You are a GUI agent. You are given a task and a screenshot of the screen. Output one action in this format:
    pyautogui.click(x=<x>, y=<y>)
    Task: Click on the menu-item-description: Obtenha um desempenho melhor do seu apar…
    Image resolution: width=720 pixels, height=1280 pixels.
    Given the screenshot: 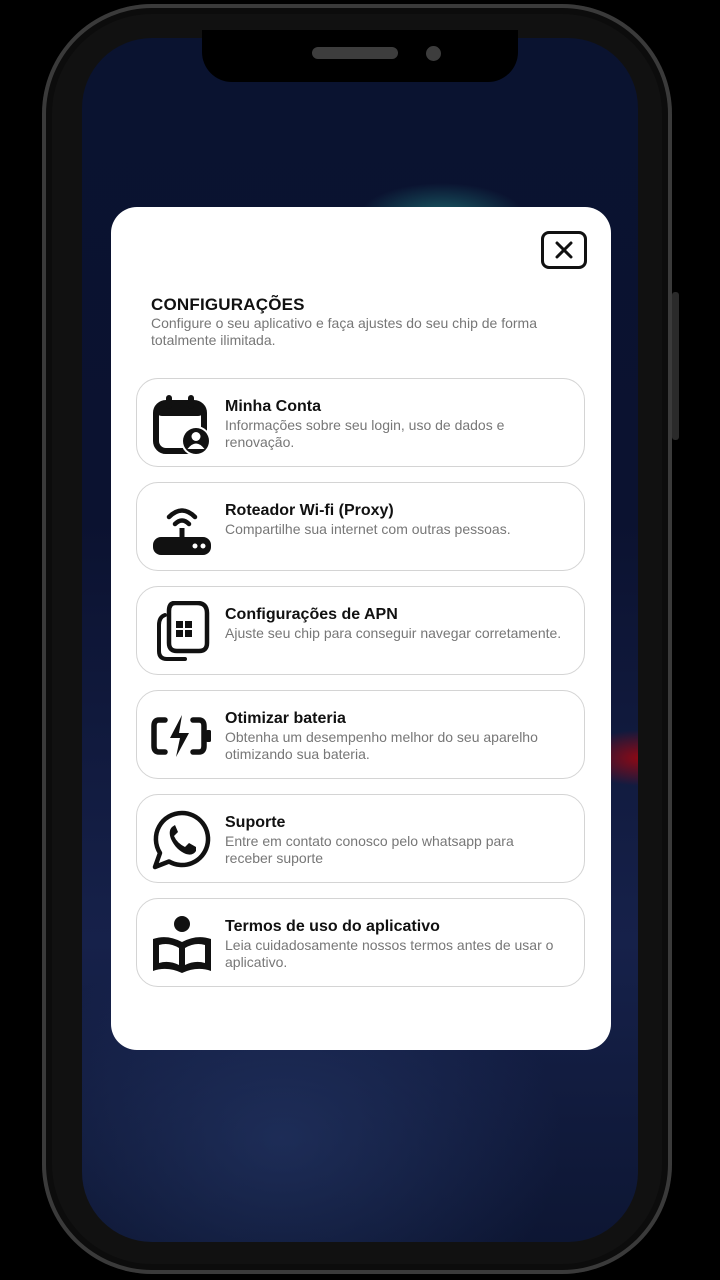 What is the action you would take?
    pyautogui.click(x=381, y=745)
    